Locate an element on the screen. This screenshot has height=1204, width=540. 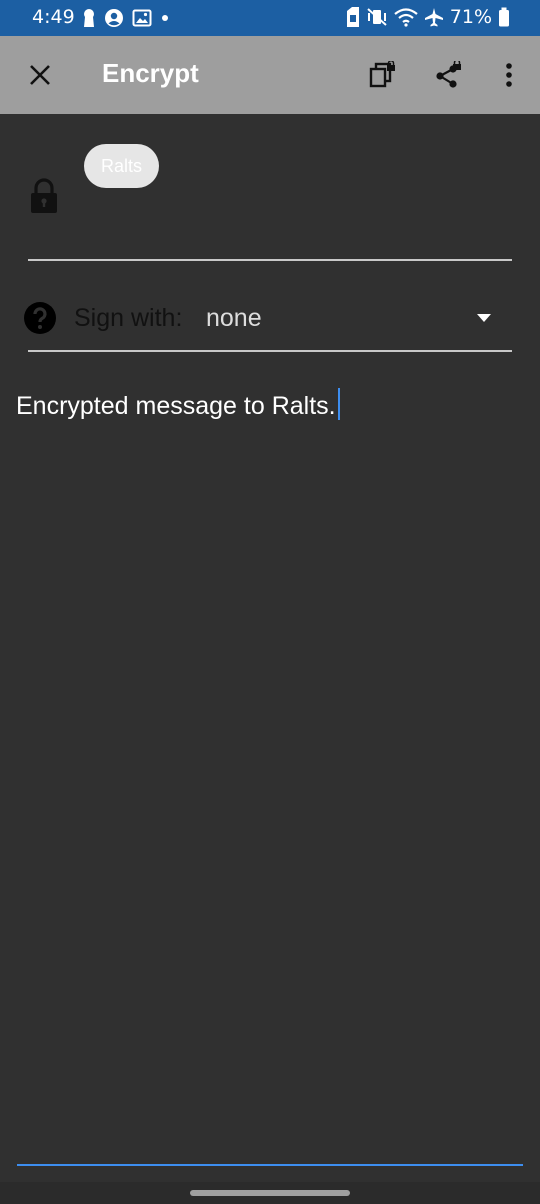
sim-icon is located at coordinates (352, 17).